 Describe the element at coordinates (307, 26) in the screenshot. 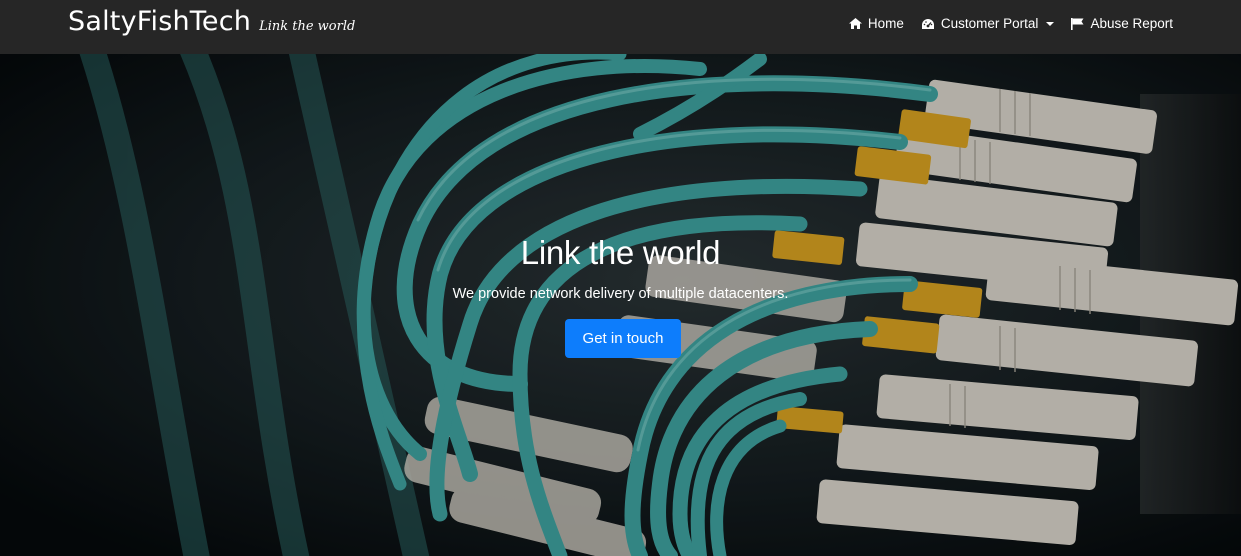

I see `brand-tagline: Link the world` at that location.